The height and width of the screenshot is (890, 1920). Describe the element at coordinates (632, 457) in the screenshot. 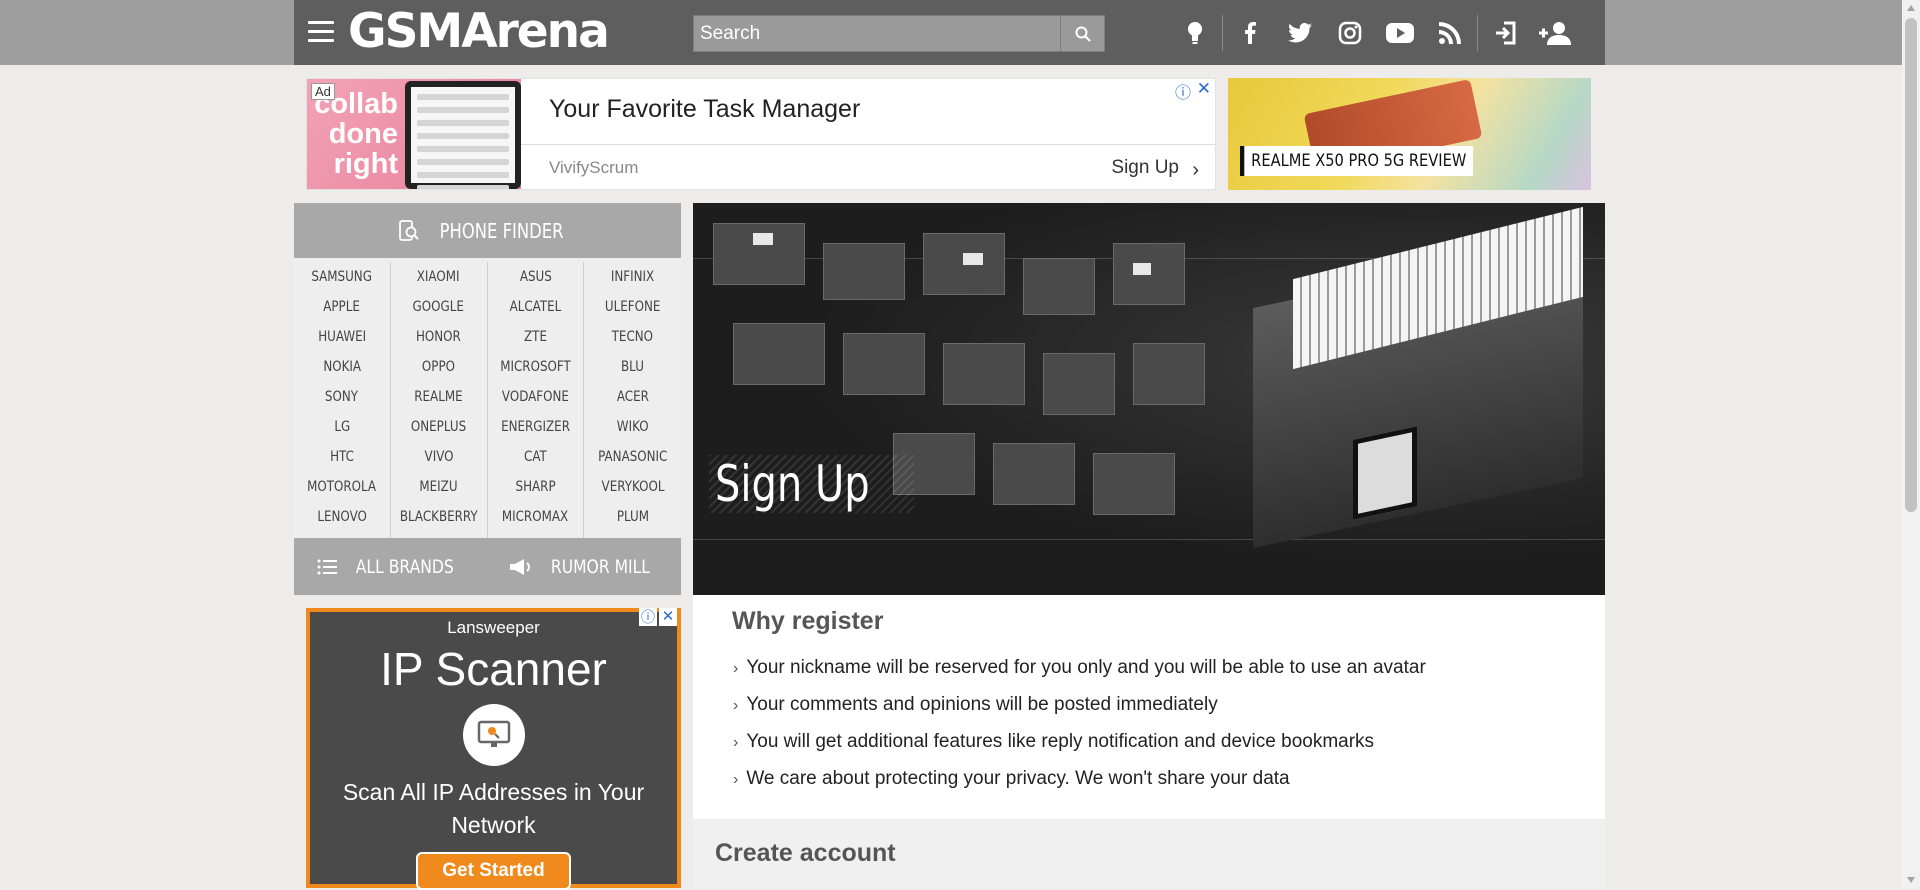

I see `brand-link: PANASONIC` at that location.